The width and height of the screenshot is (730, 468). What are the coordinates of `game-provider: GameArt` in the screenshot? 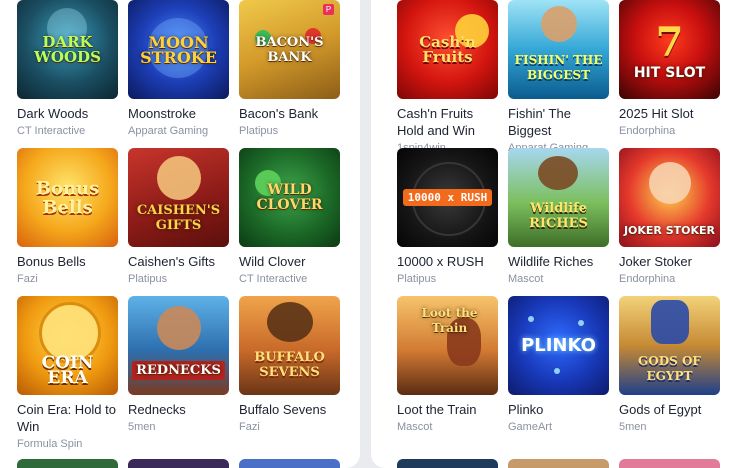 It's located at (530, 427).